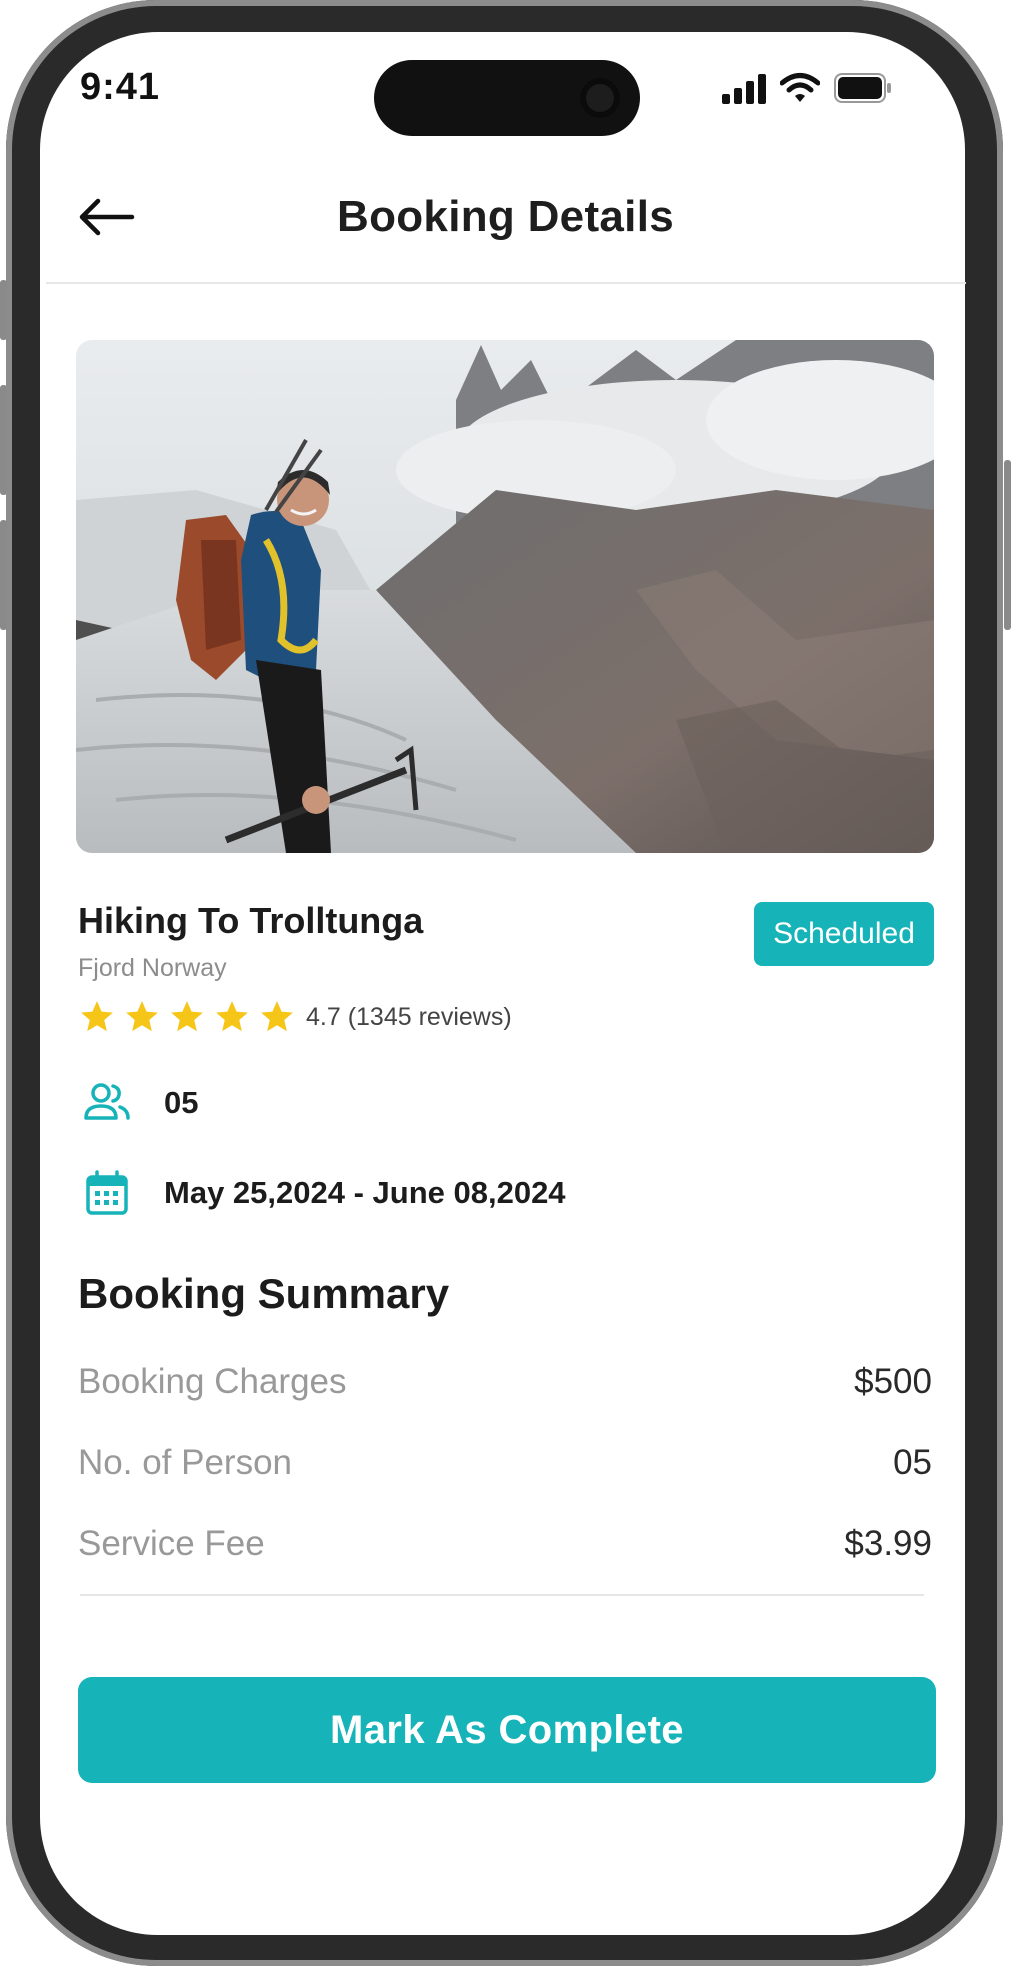 This screenshot has height=1970, width=1011. I want to click on mute-switch, so click(3, 310).